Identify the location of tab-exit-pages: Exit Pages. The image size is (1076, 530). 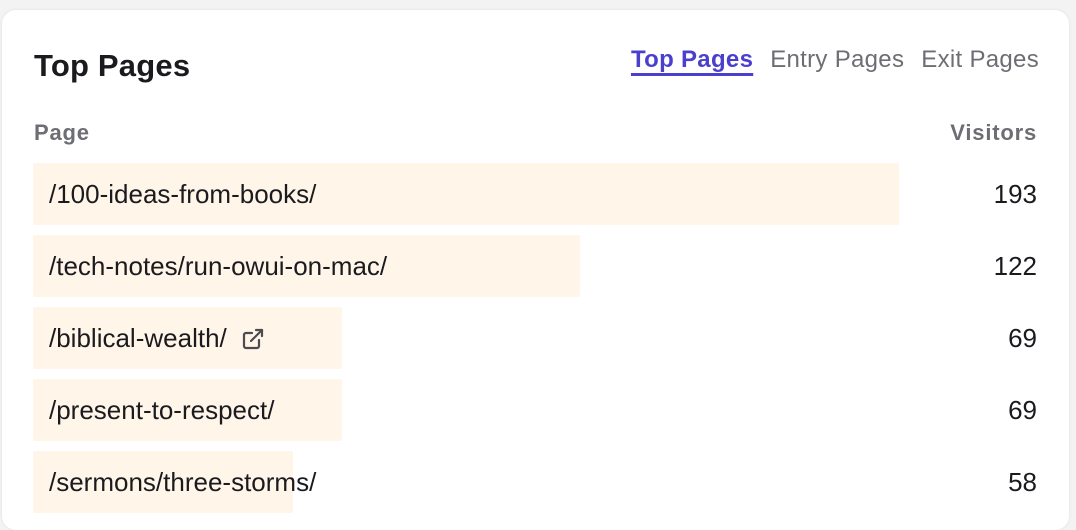
(980, 60).